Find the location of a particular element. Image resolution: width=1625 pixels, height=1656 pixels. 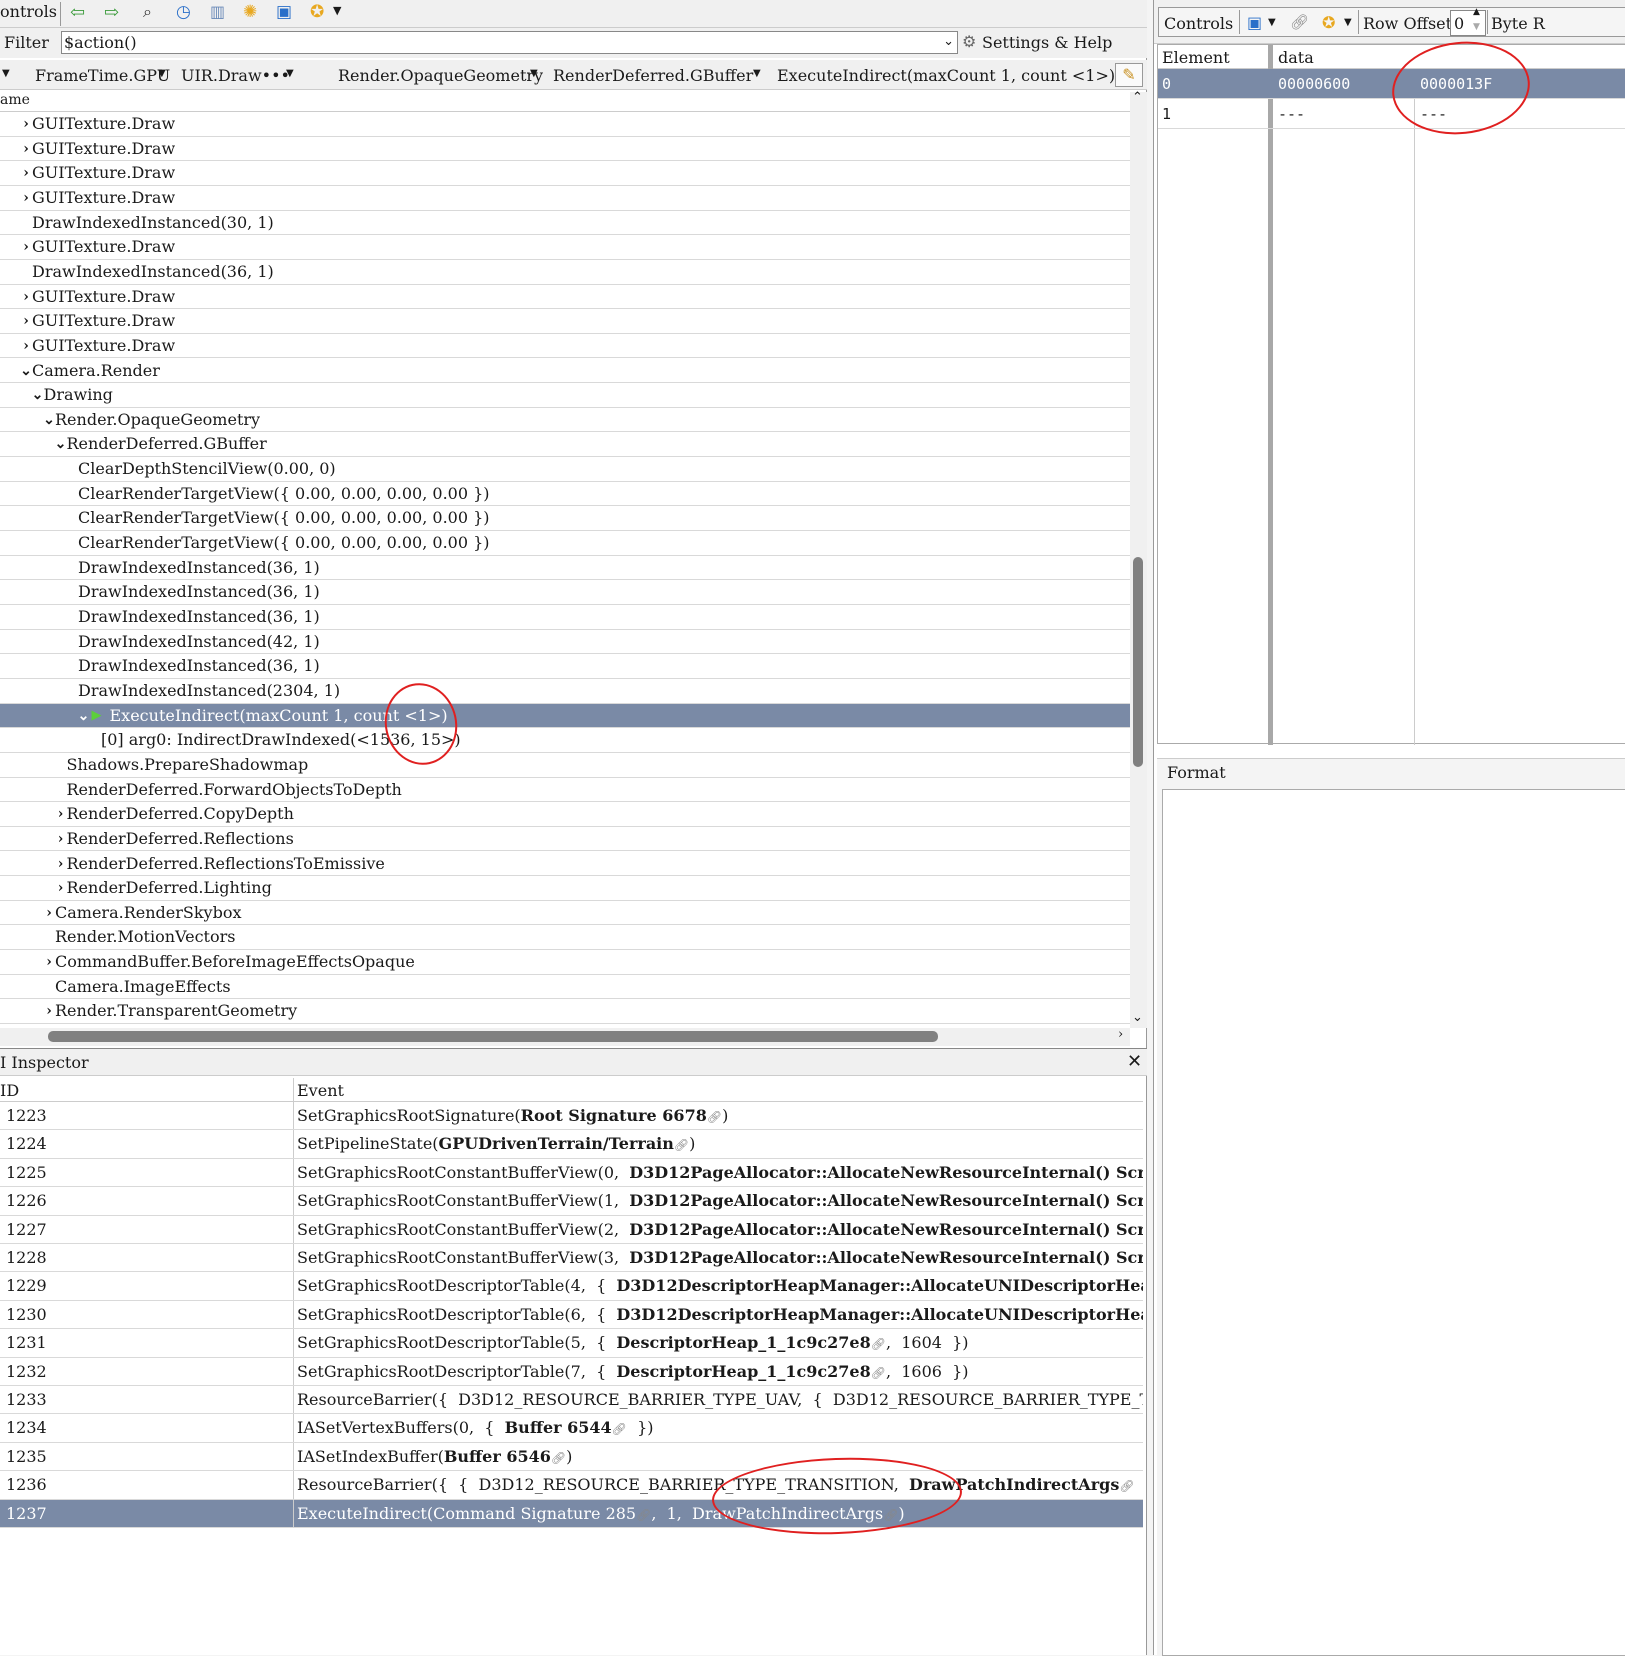

close-icon: ✕ is located at coordinates (1134, 1061).